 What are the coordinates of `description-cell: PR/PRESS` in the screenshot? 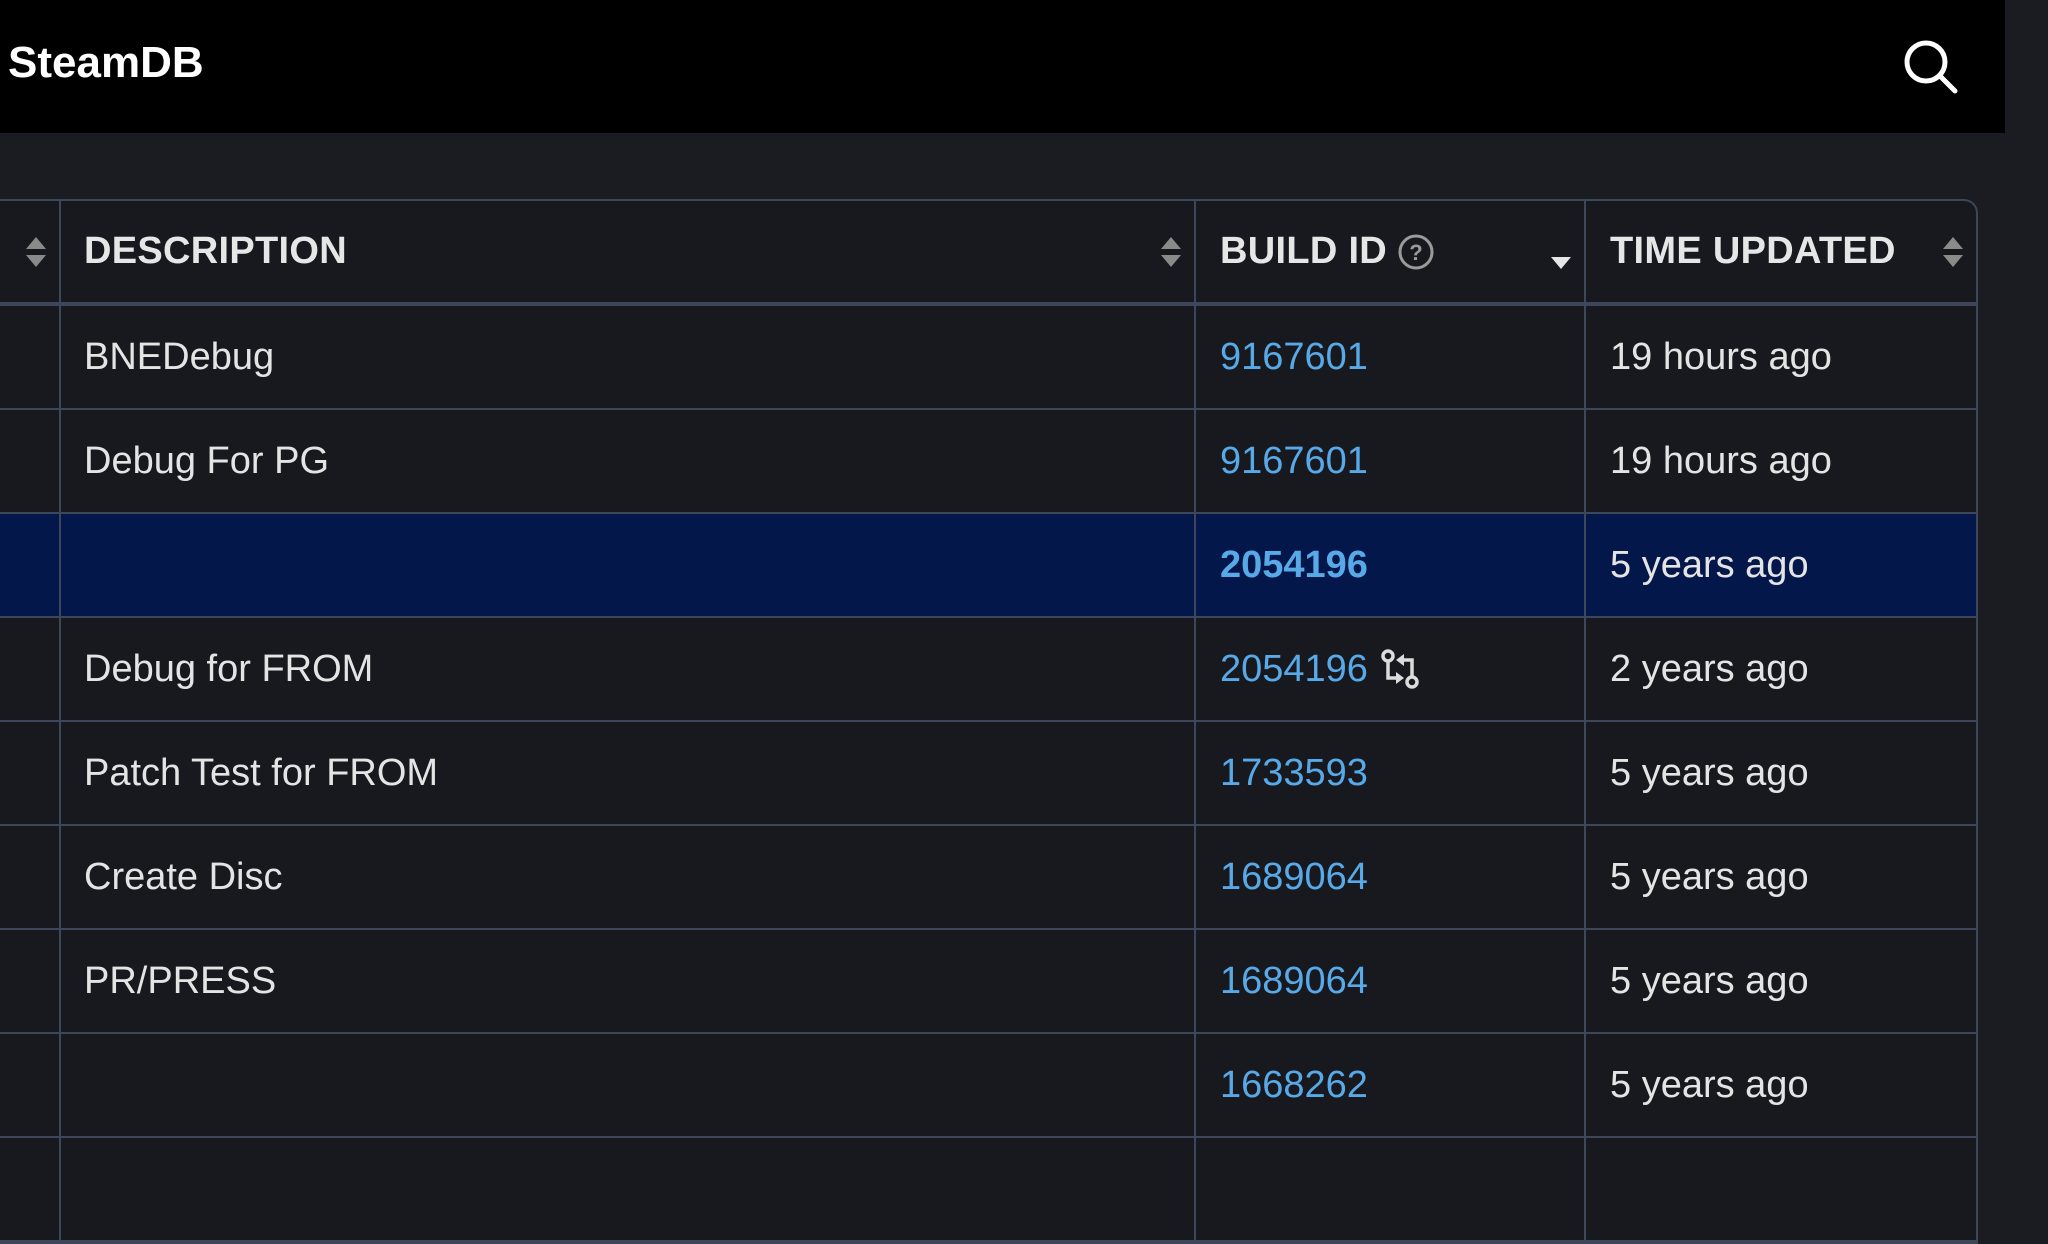 It's located at (628, 981).